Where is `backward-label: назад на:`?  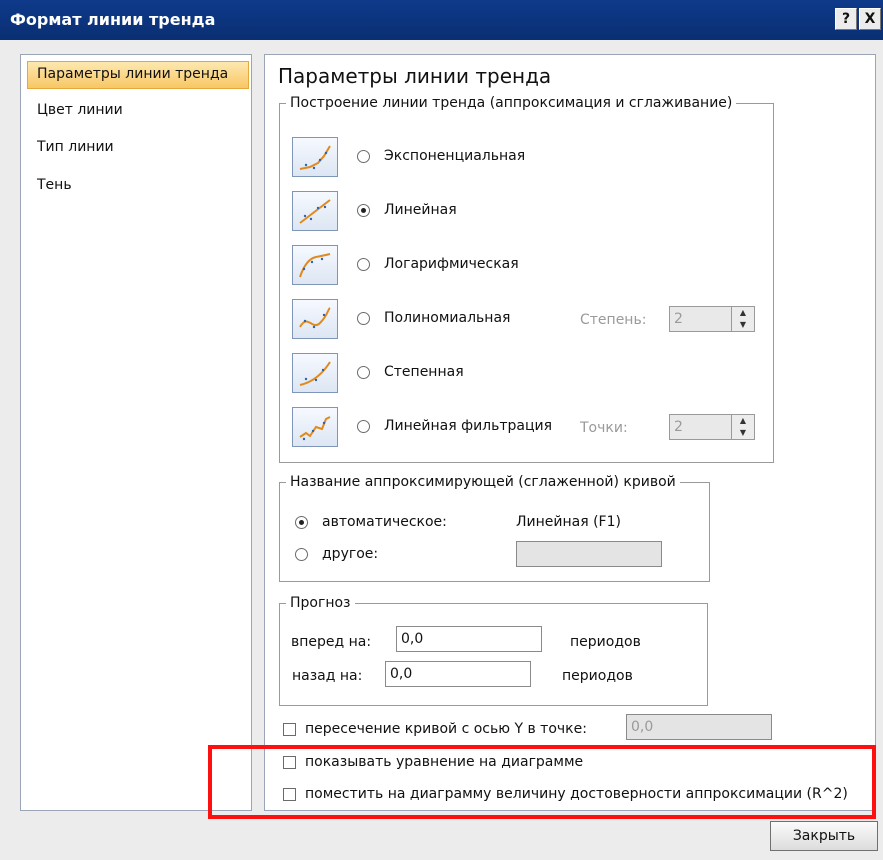 backward-label: назад на: is located at coordinates (327, 676).